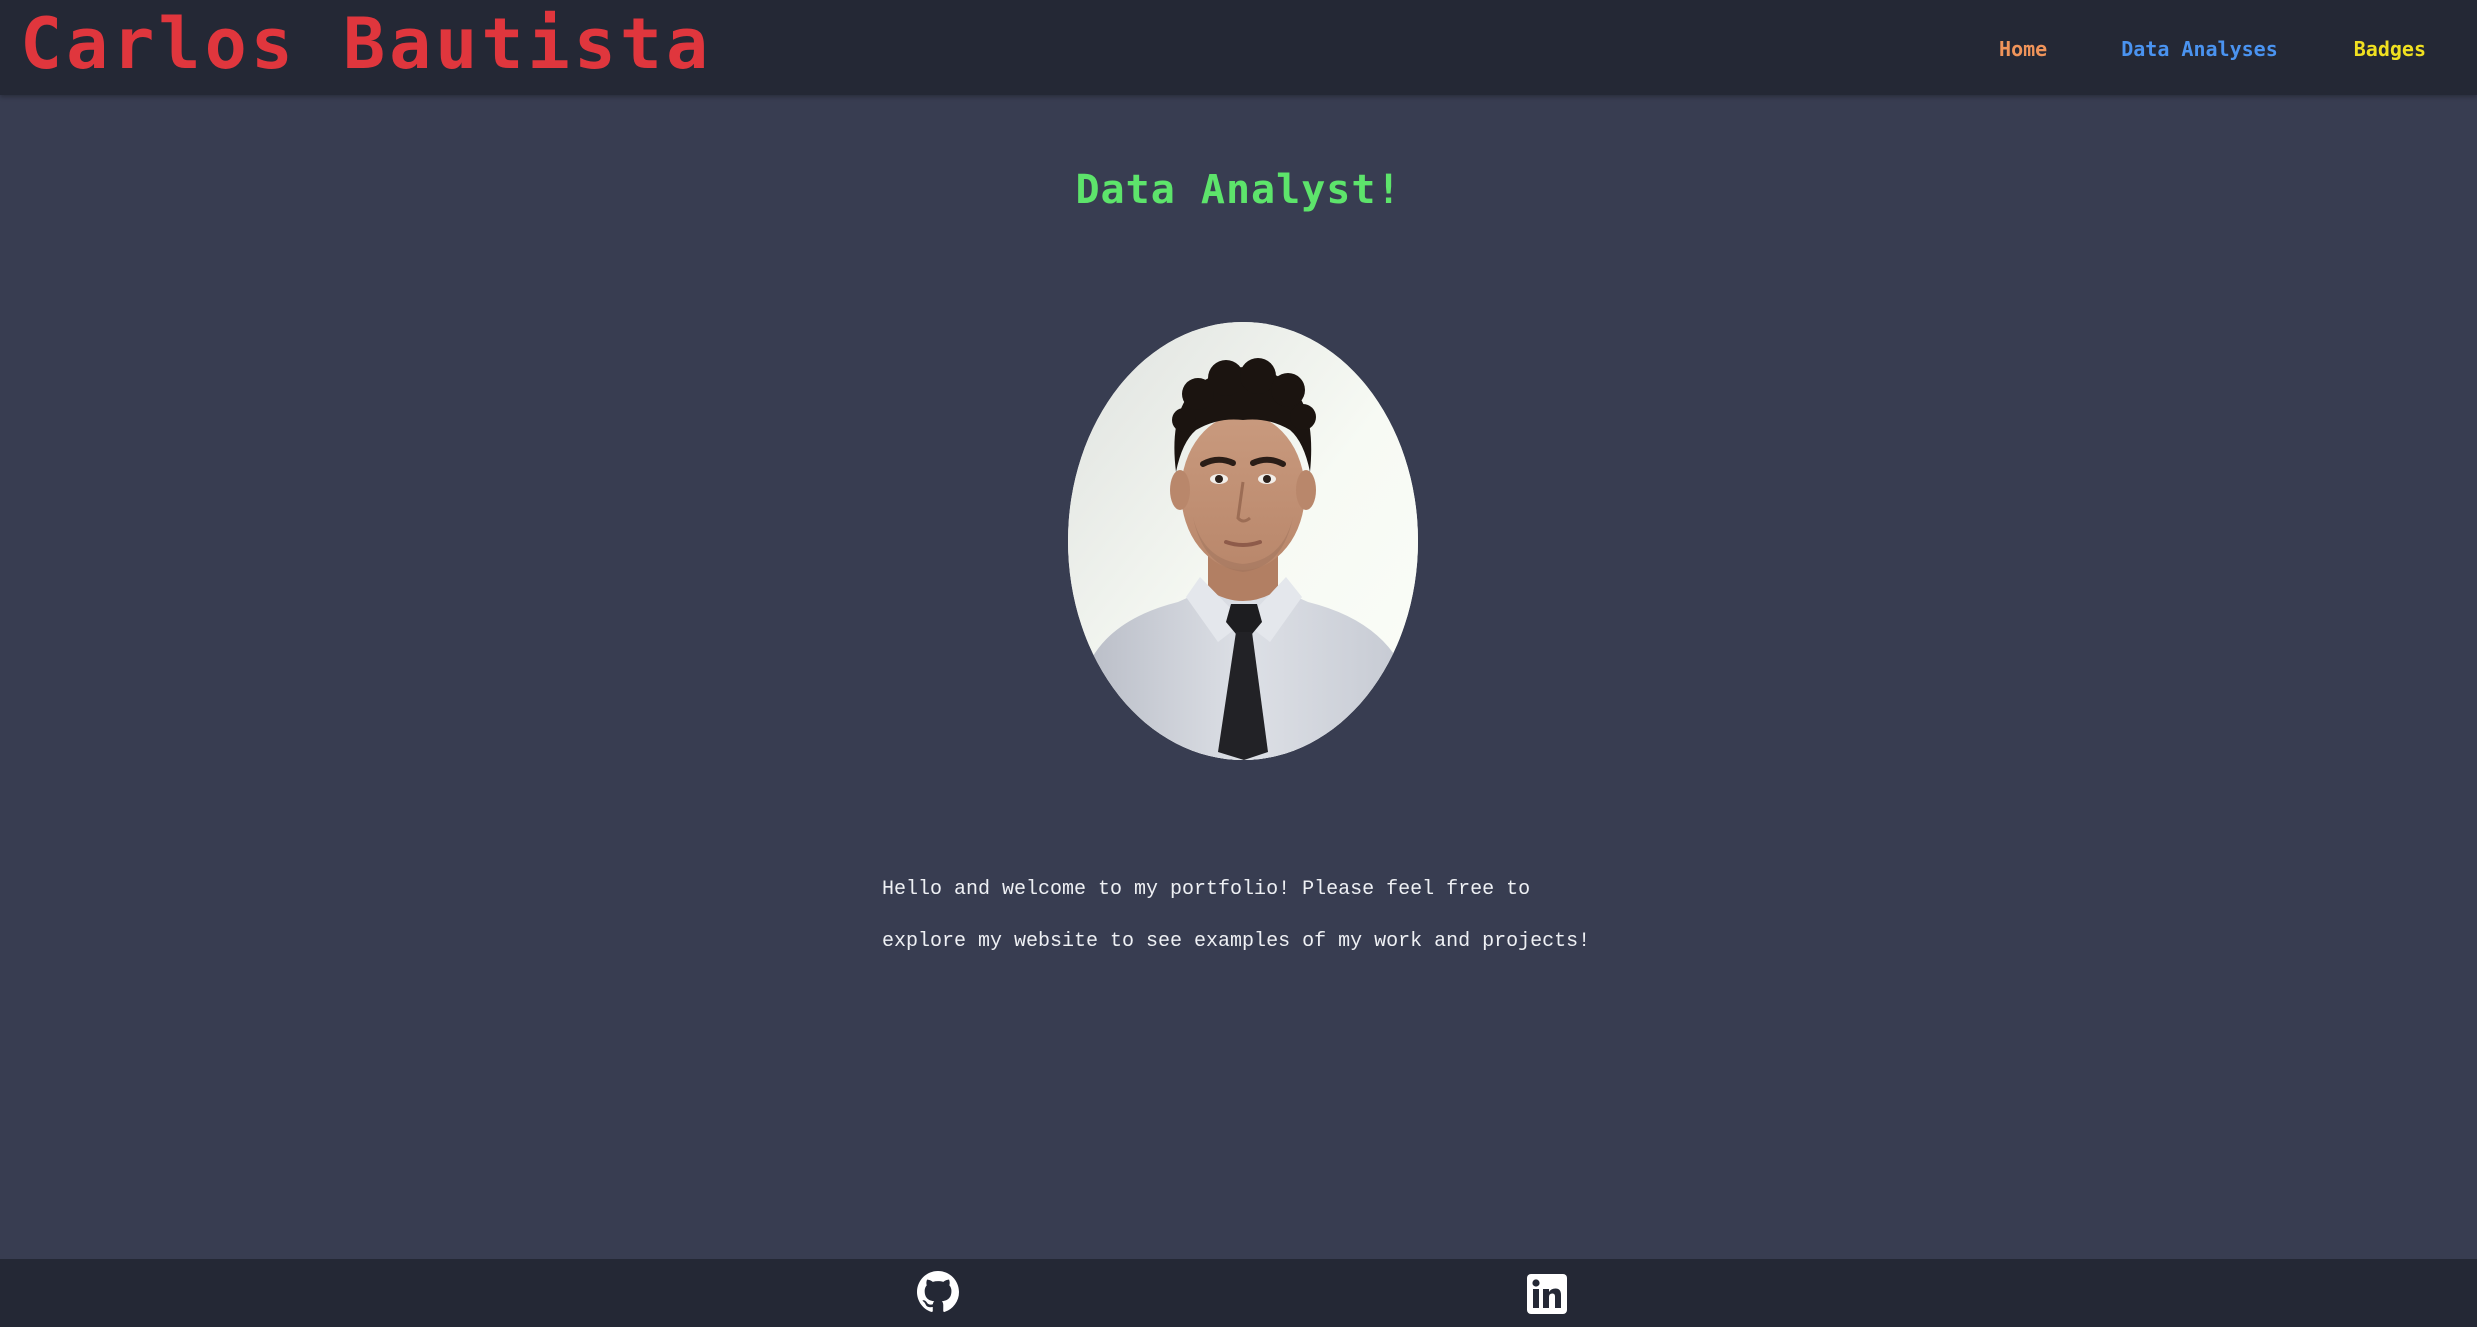 The image size is (2477, 1327). I want to click on profile-photo, so click(1243, 541).